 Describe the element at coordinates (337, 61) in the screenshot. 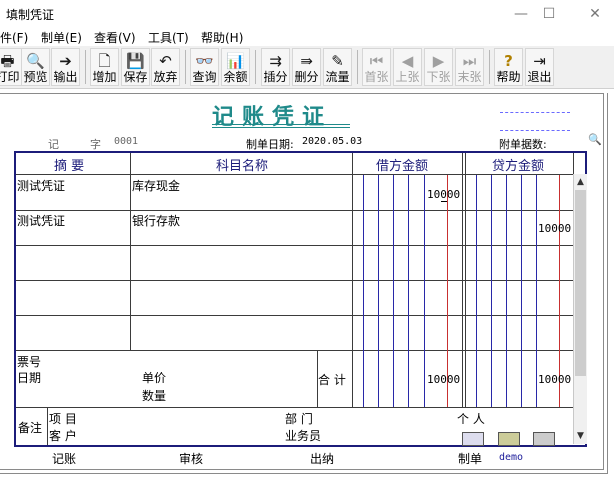

I see `cashflow-icon: ✎` at that location.